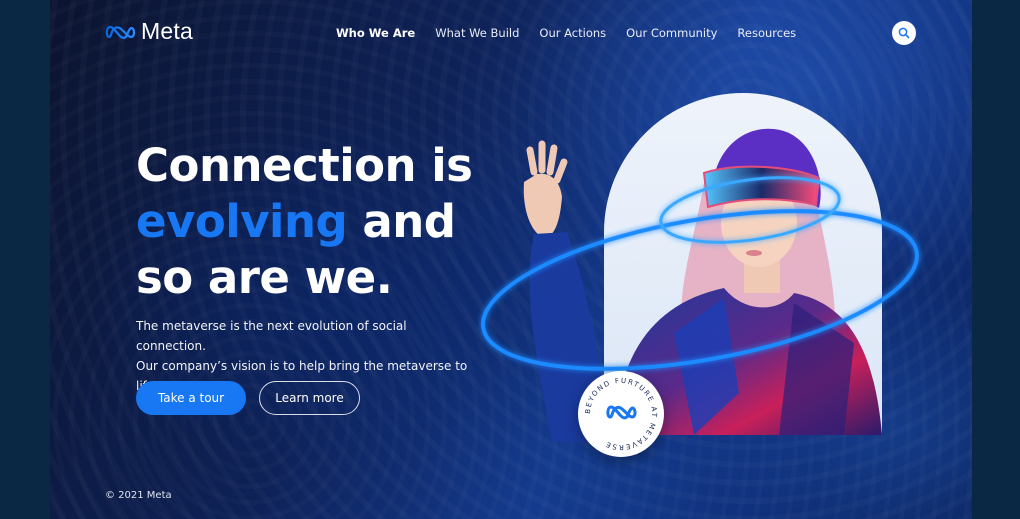  Describe the element at coordinates (309, 398) in the screenshot. I see `learn-more-button: Learn more` at that location.